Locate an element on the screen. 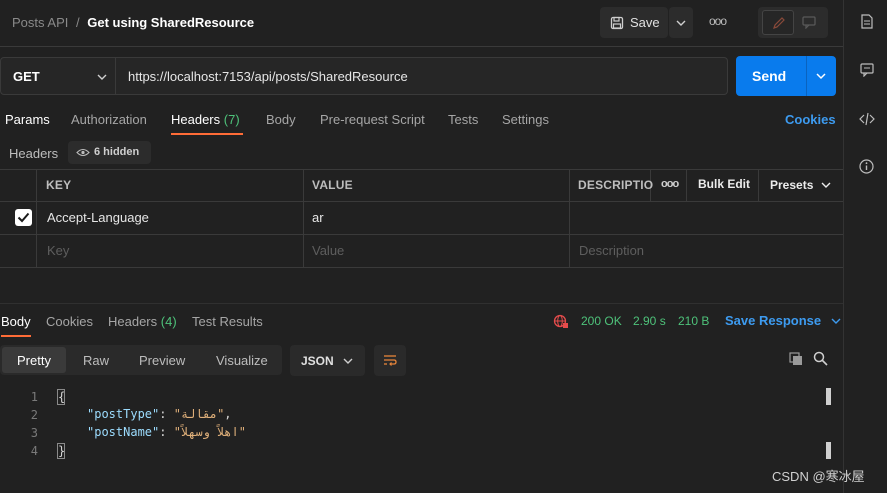 The image size is (887, 493). response-tab-test-results: Test Results is located at coordinates (227, 321).